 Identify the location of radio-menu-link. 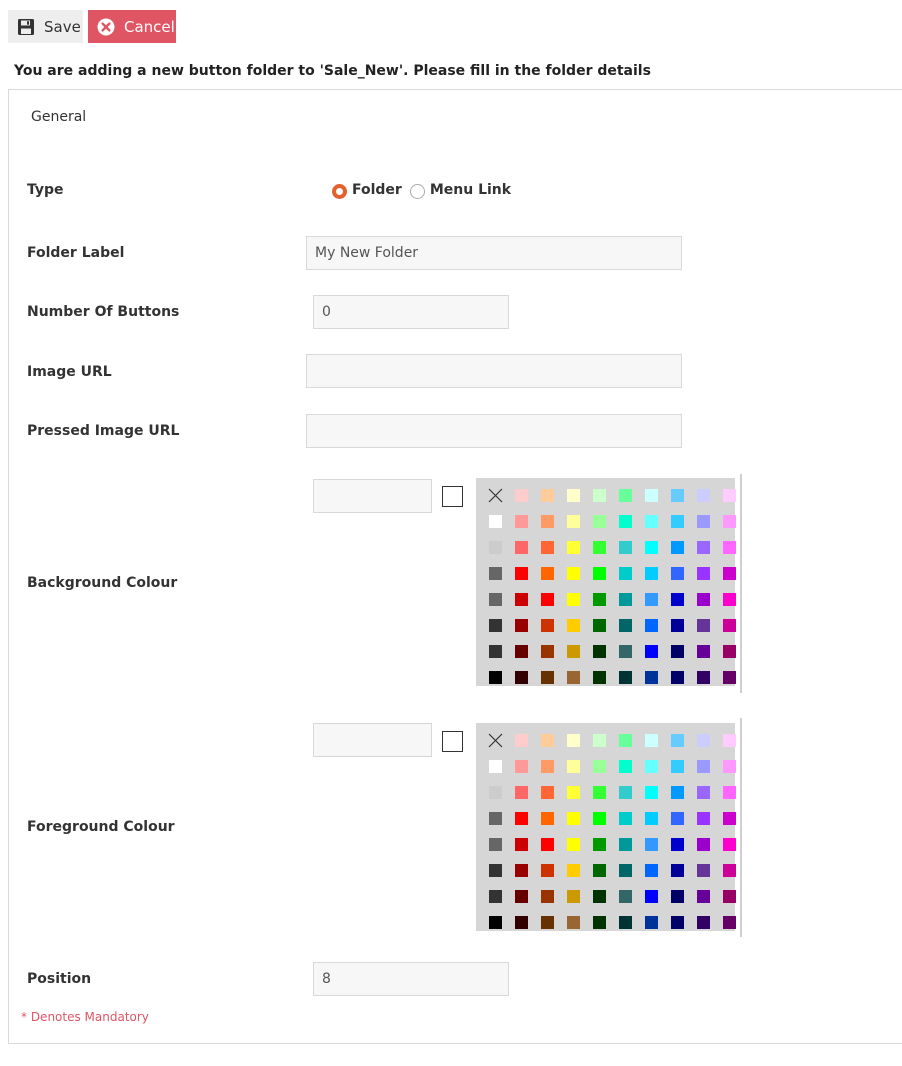
(417, 191).